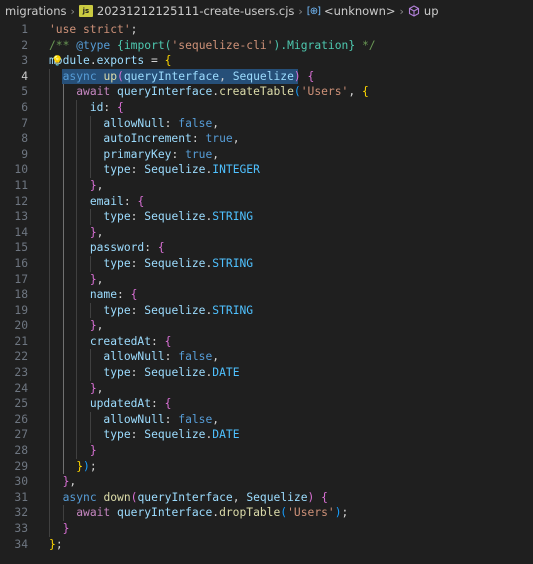 This screenshot has height=564, width=533. I want to click on code-line: 3 module.exports = {💡, so click(266, 61).